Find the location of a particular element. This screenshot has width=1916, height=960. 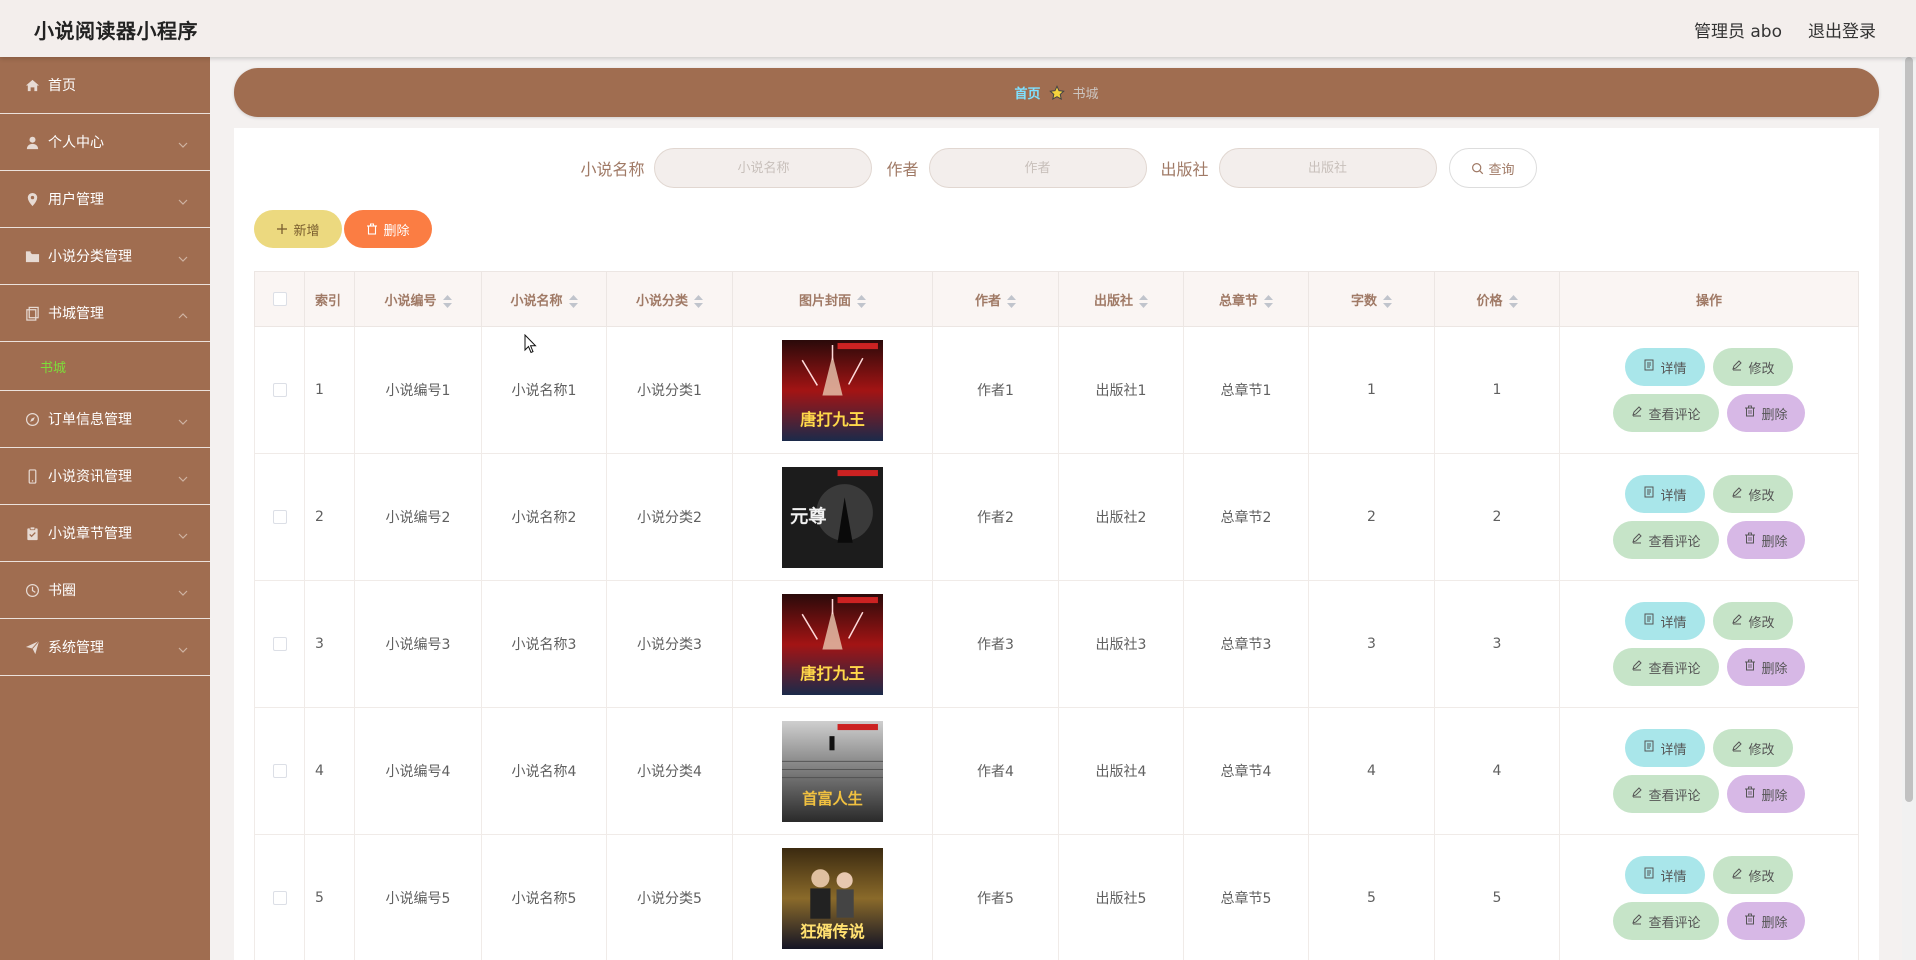

cover-title: 唐打九王 is located at coordinates (832, 418).